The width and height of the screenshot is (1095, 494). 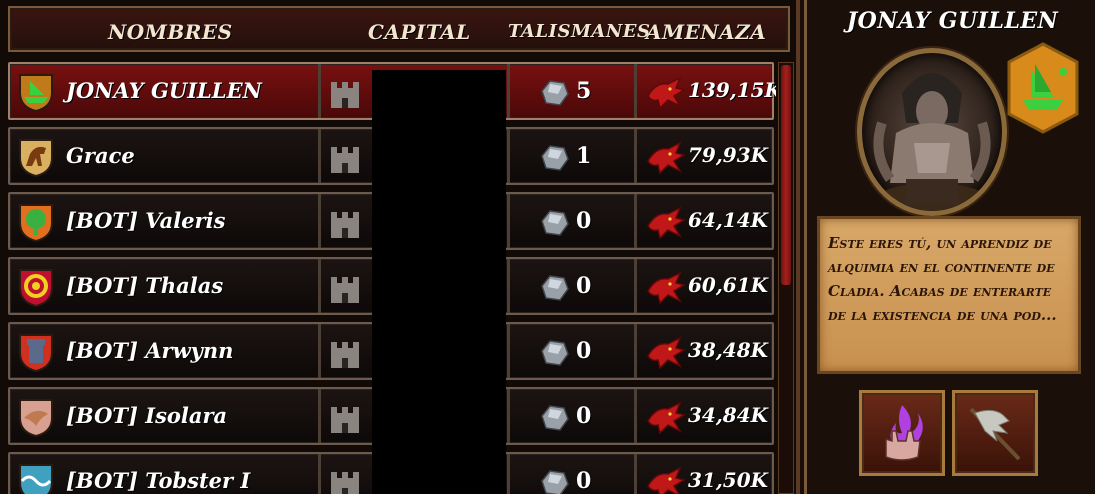 I want to click on player-name: [BOT] Thalas, so click(x=145, y=285).